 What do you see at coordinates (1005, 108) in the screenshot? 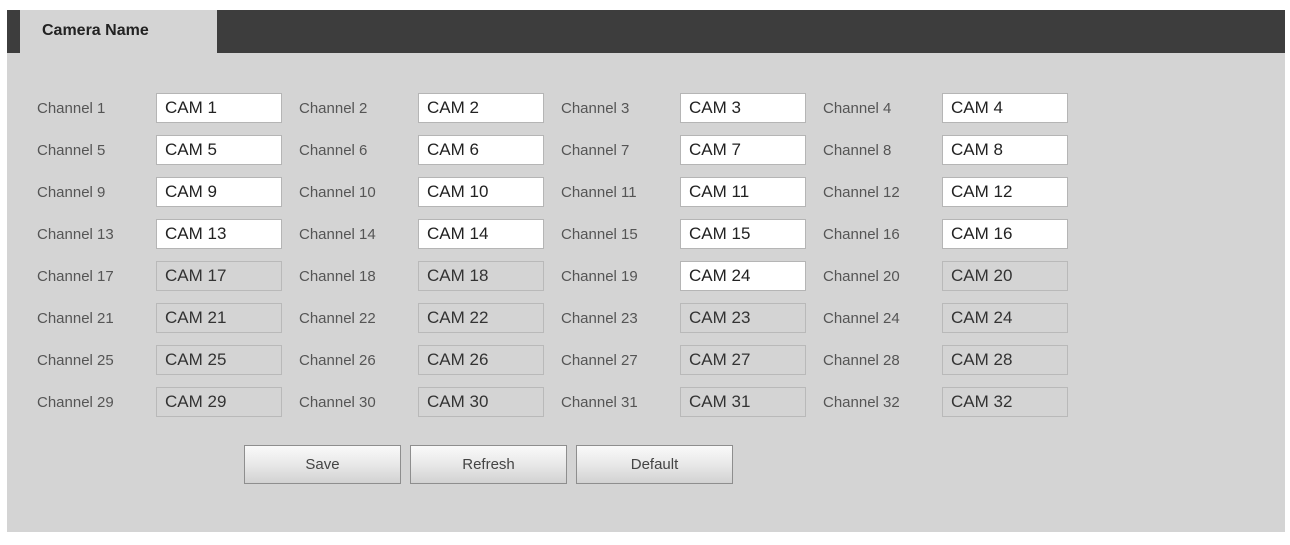
I see `channel-4-name-input` at bounding box center [1005, 108].